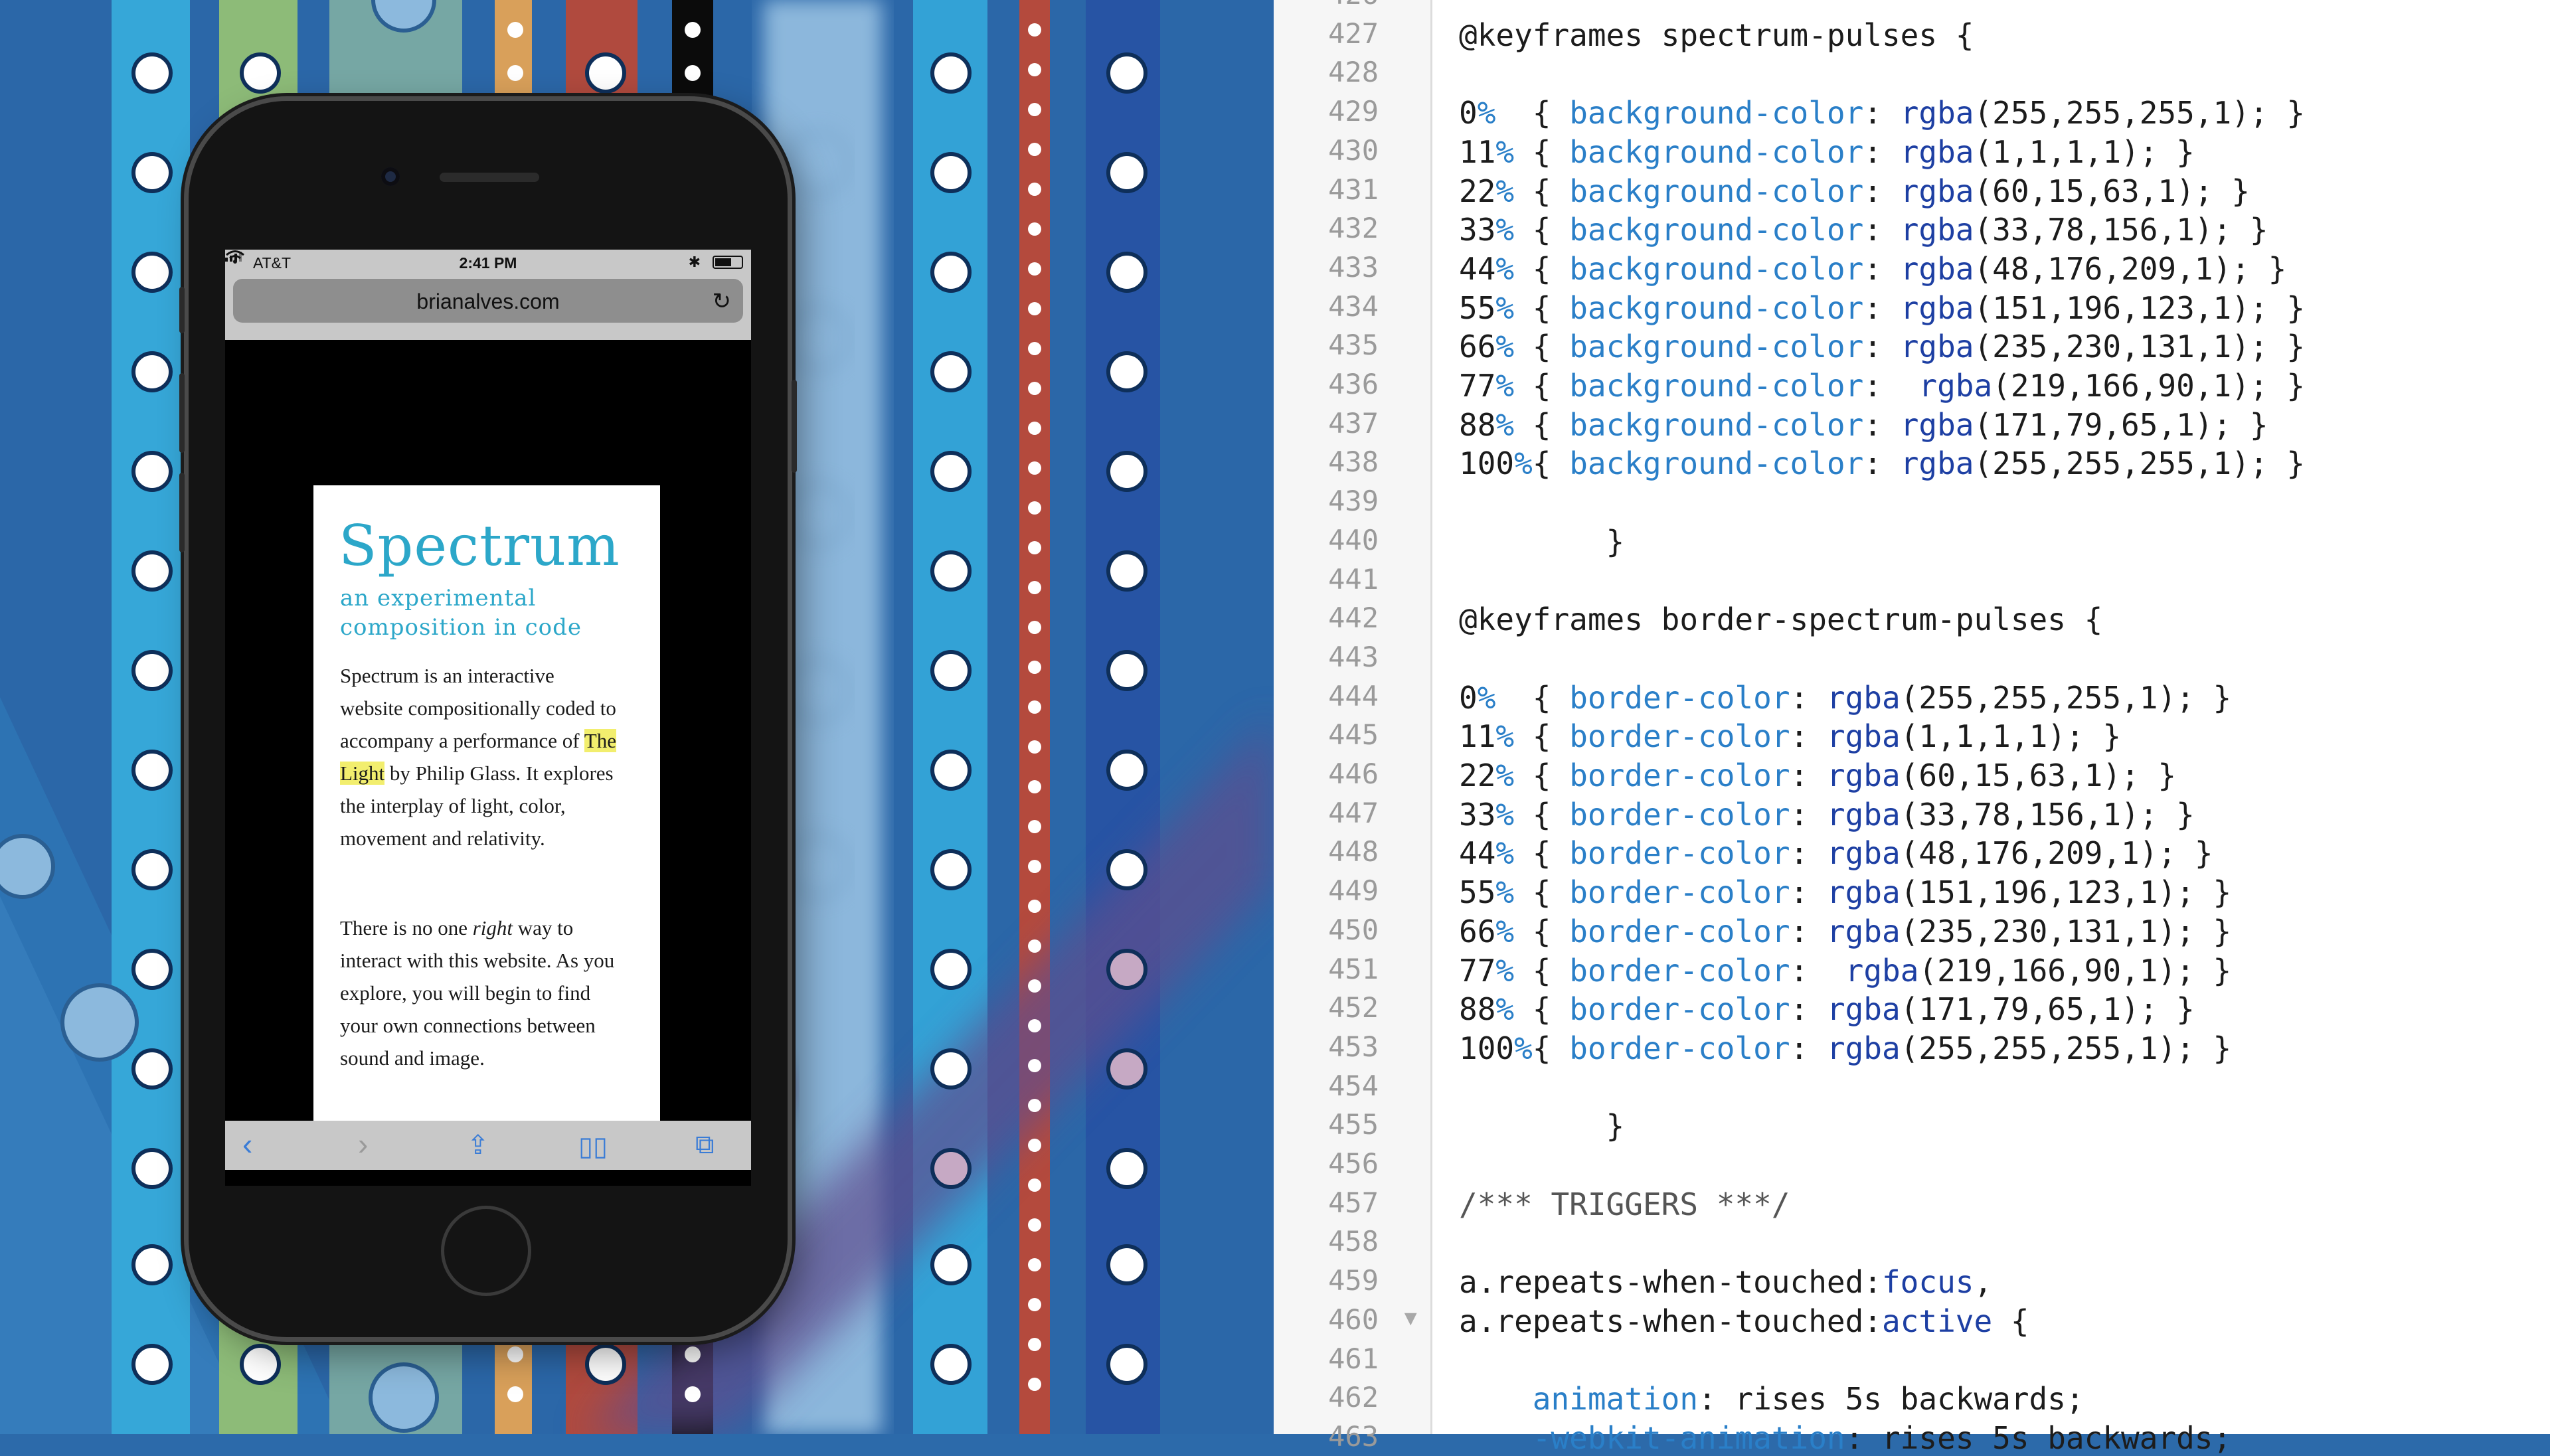  I want to click on line-number: 446, so click(1353, 774).